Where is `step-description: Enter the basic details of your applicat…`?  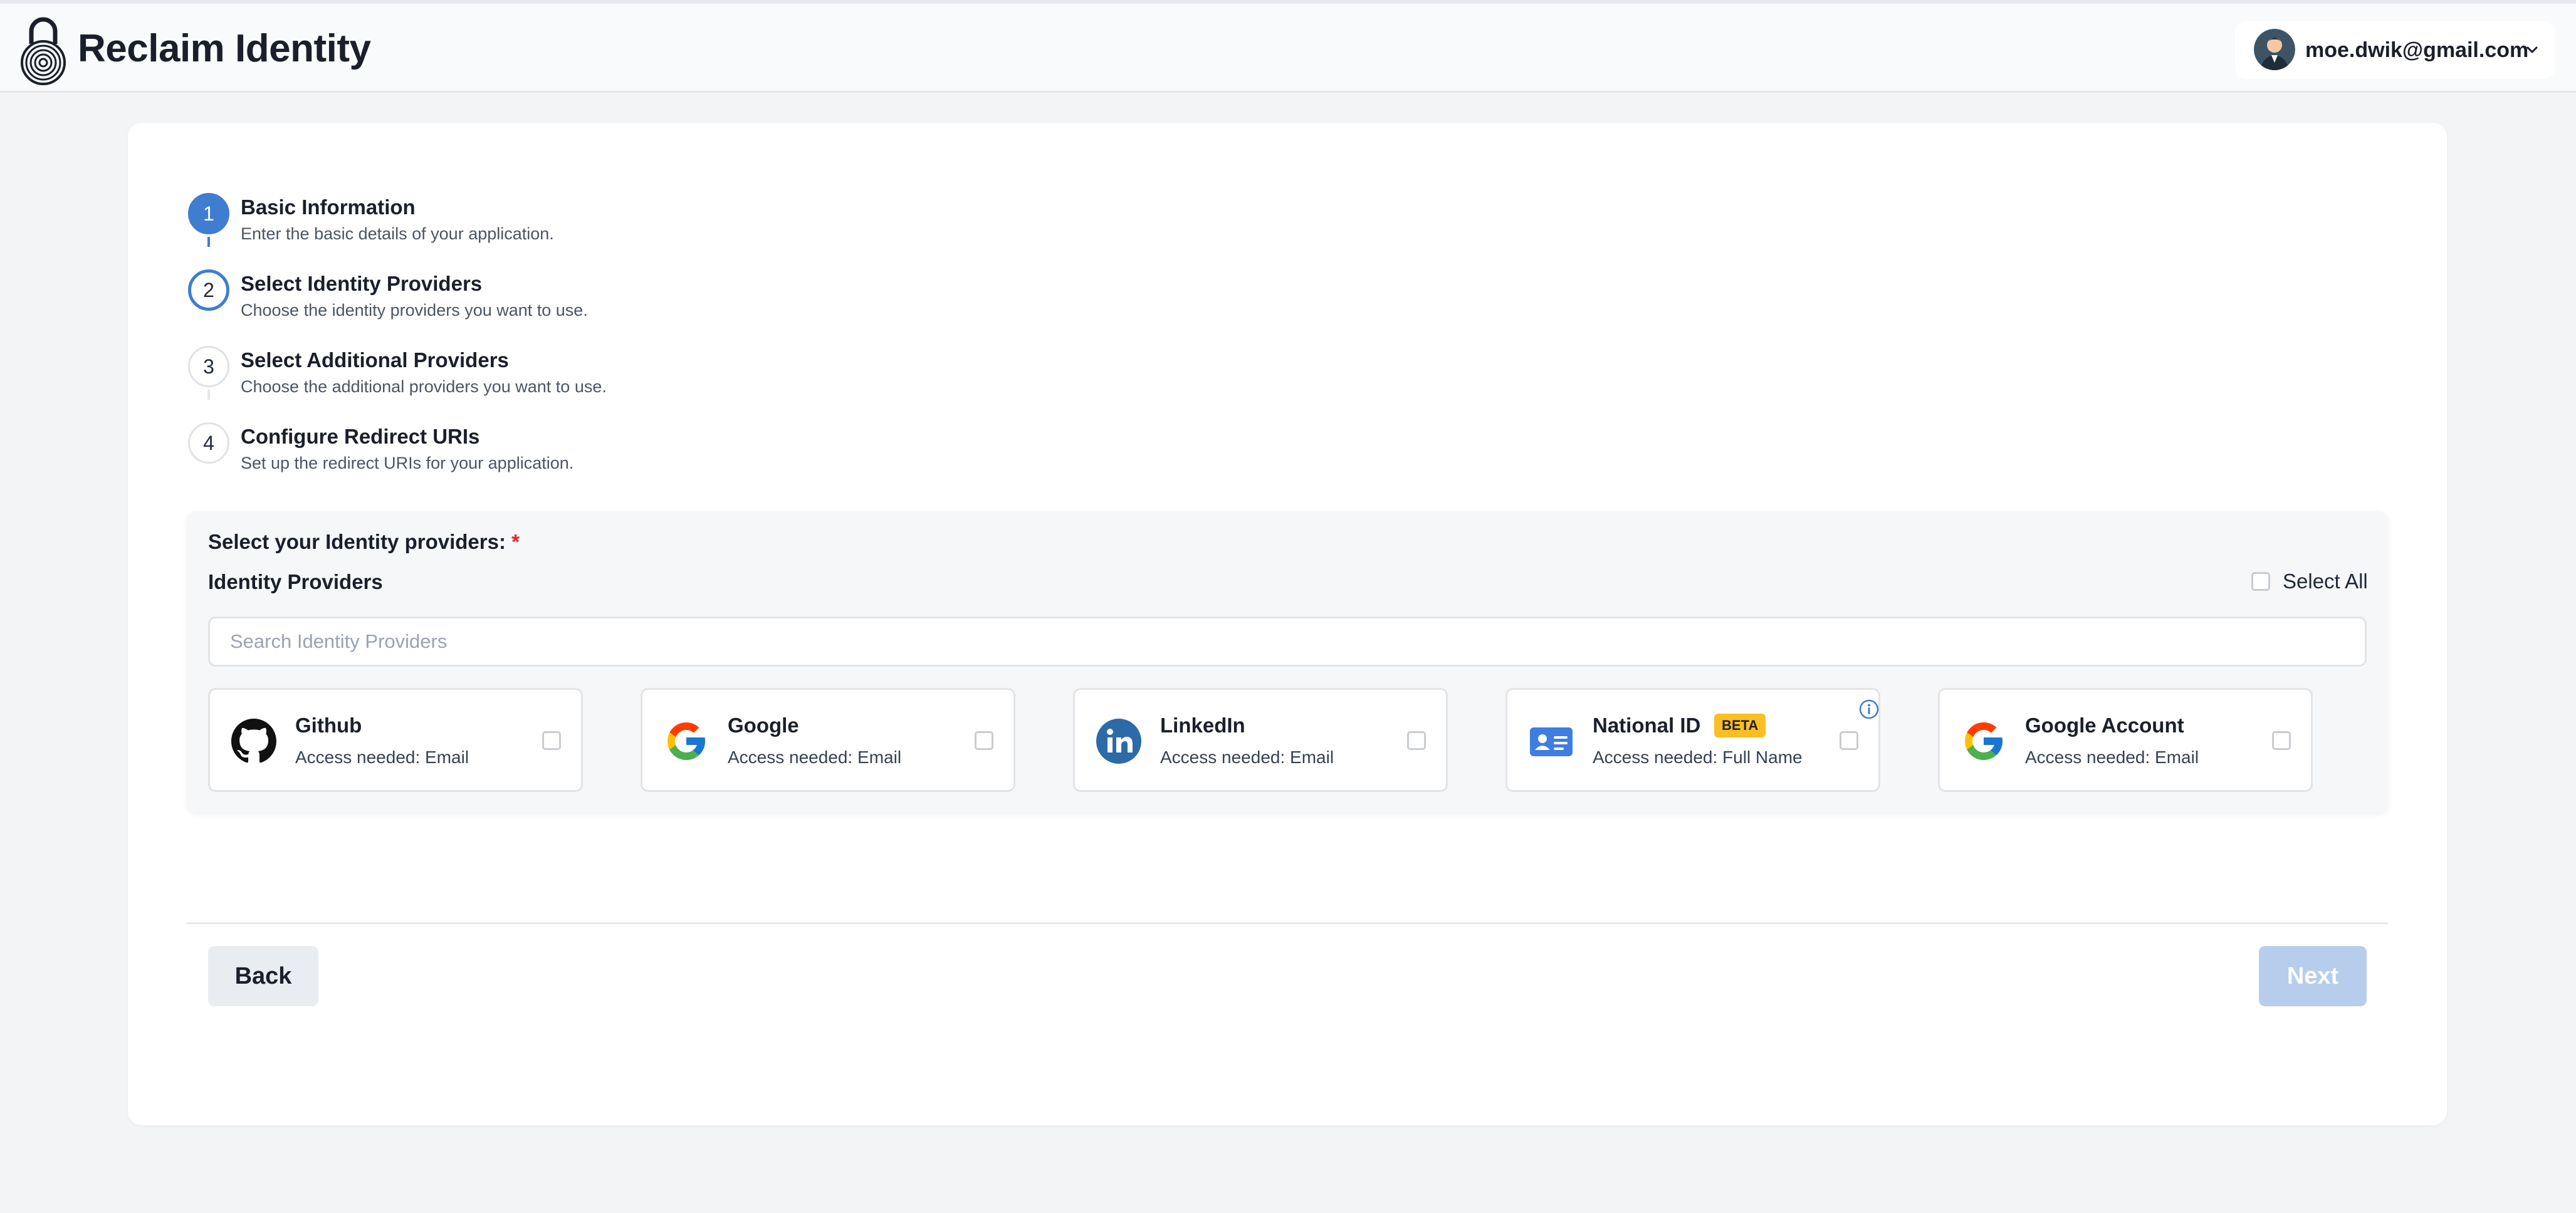
step-description: Enter the basic details of your applicat… is located at coordinates (397, 233).